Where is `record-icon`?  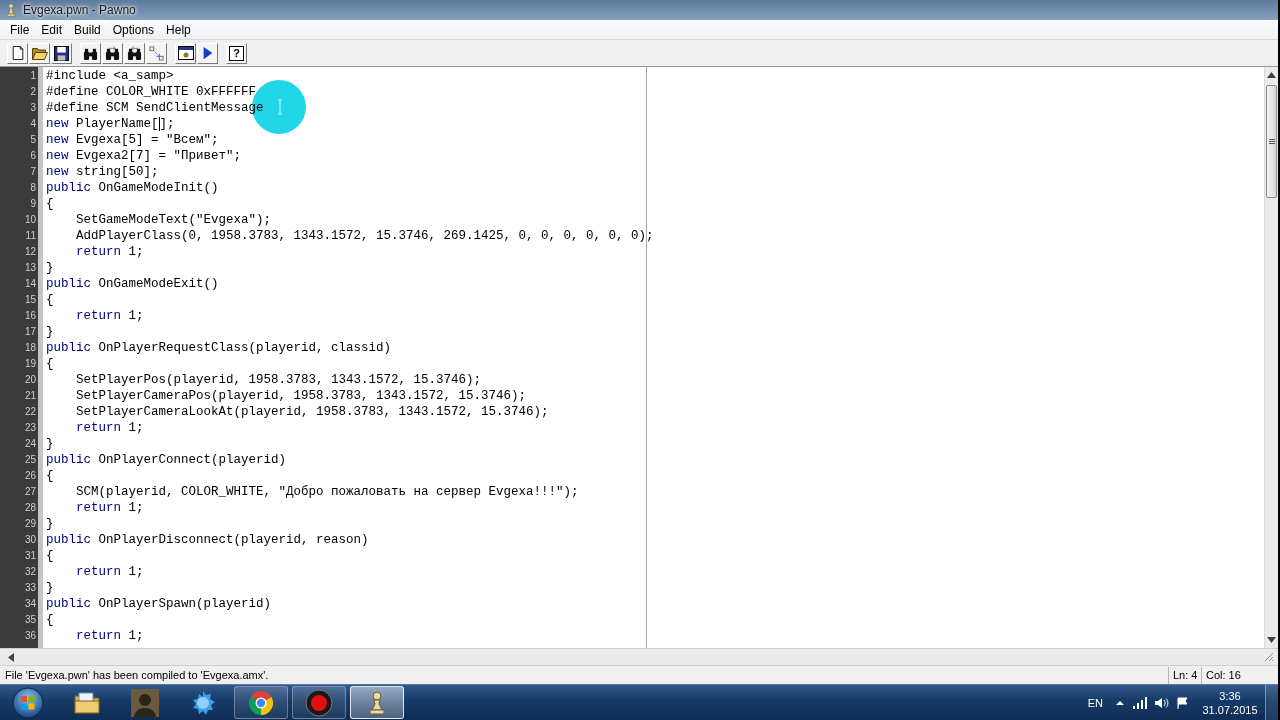
record-icon is located at coordinates (319, 702).